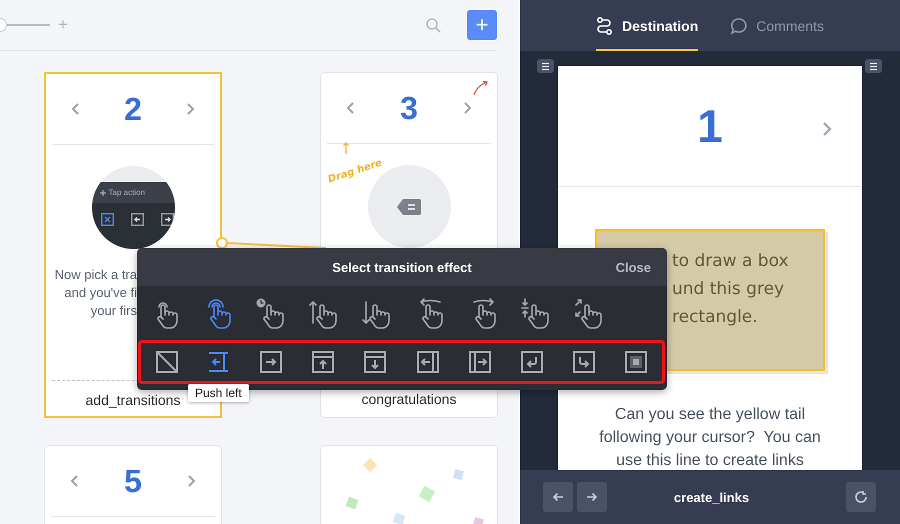 The height and width of the screenshot is (524, 900). Describe the element at coordinates (218, 393) in the screenshot. I see `tooltip: Push left` at that location.